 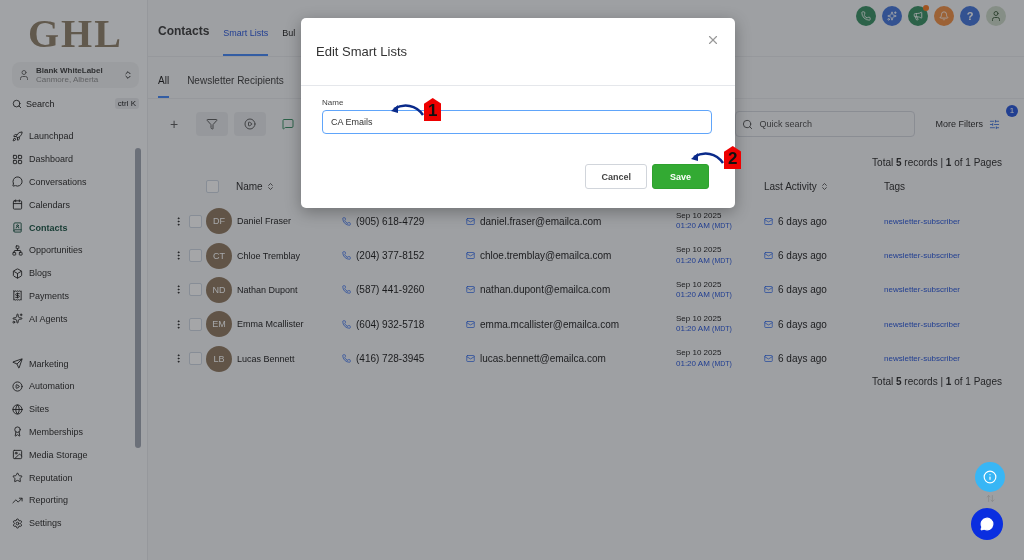 I want to click on nav-item: Settings, so click(x=75, y=523).